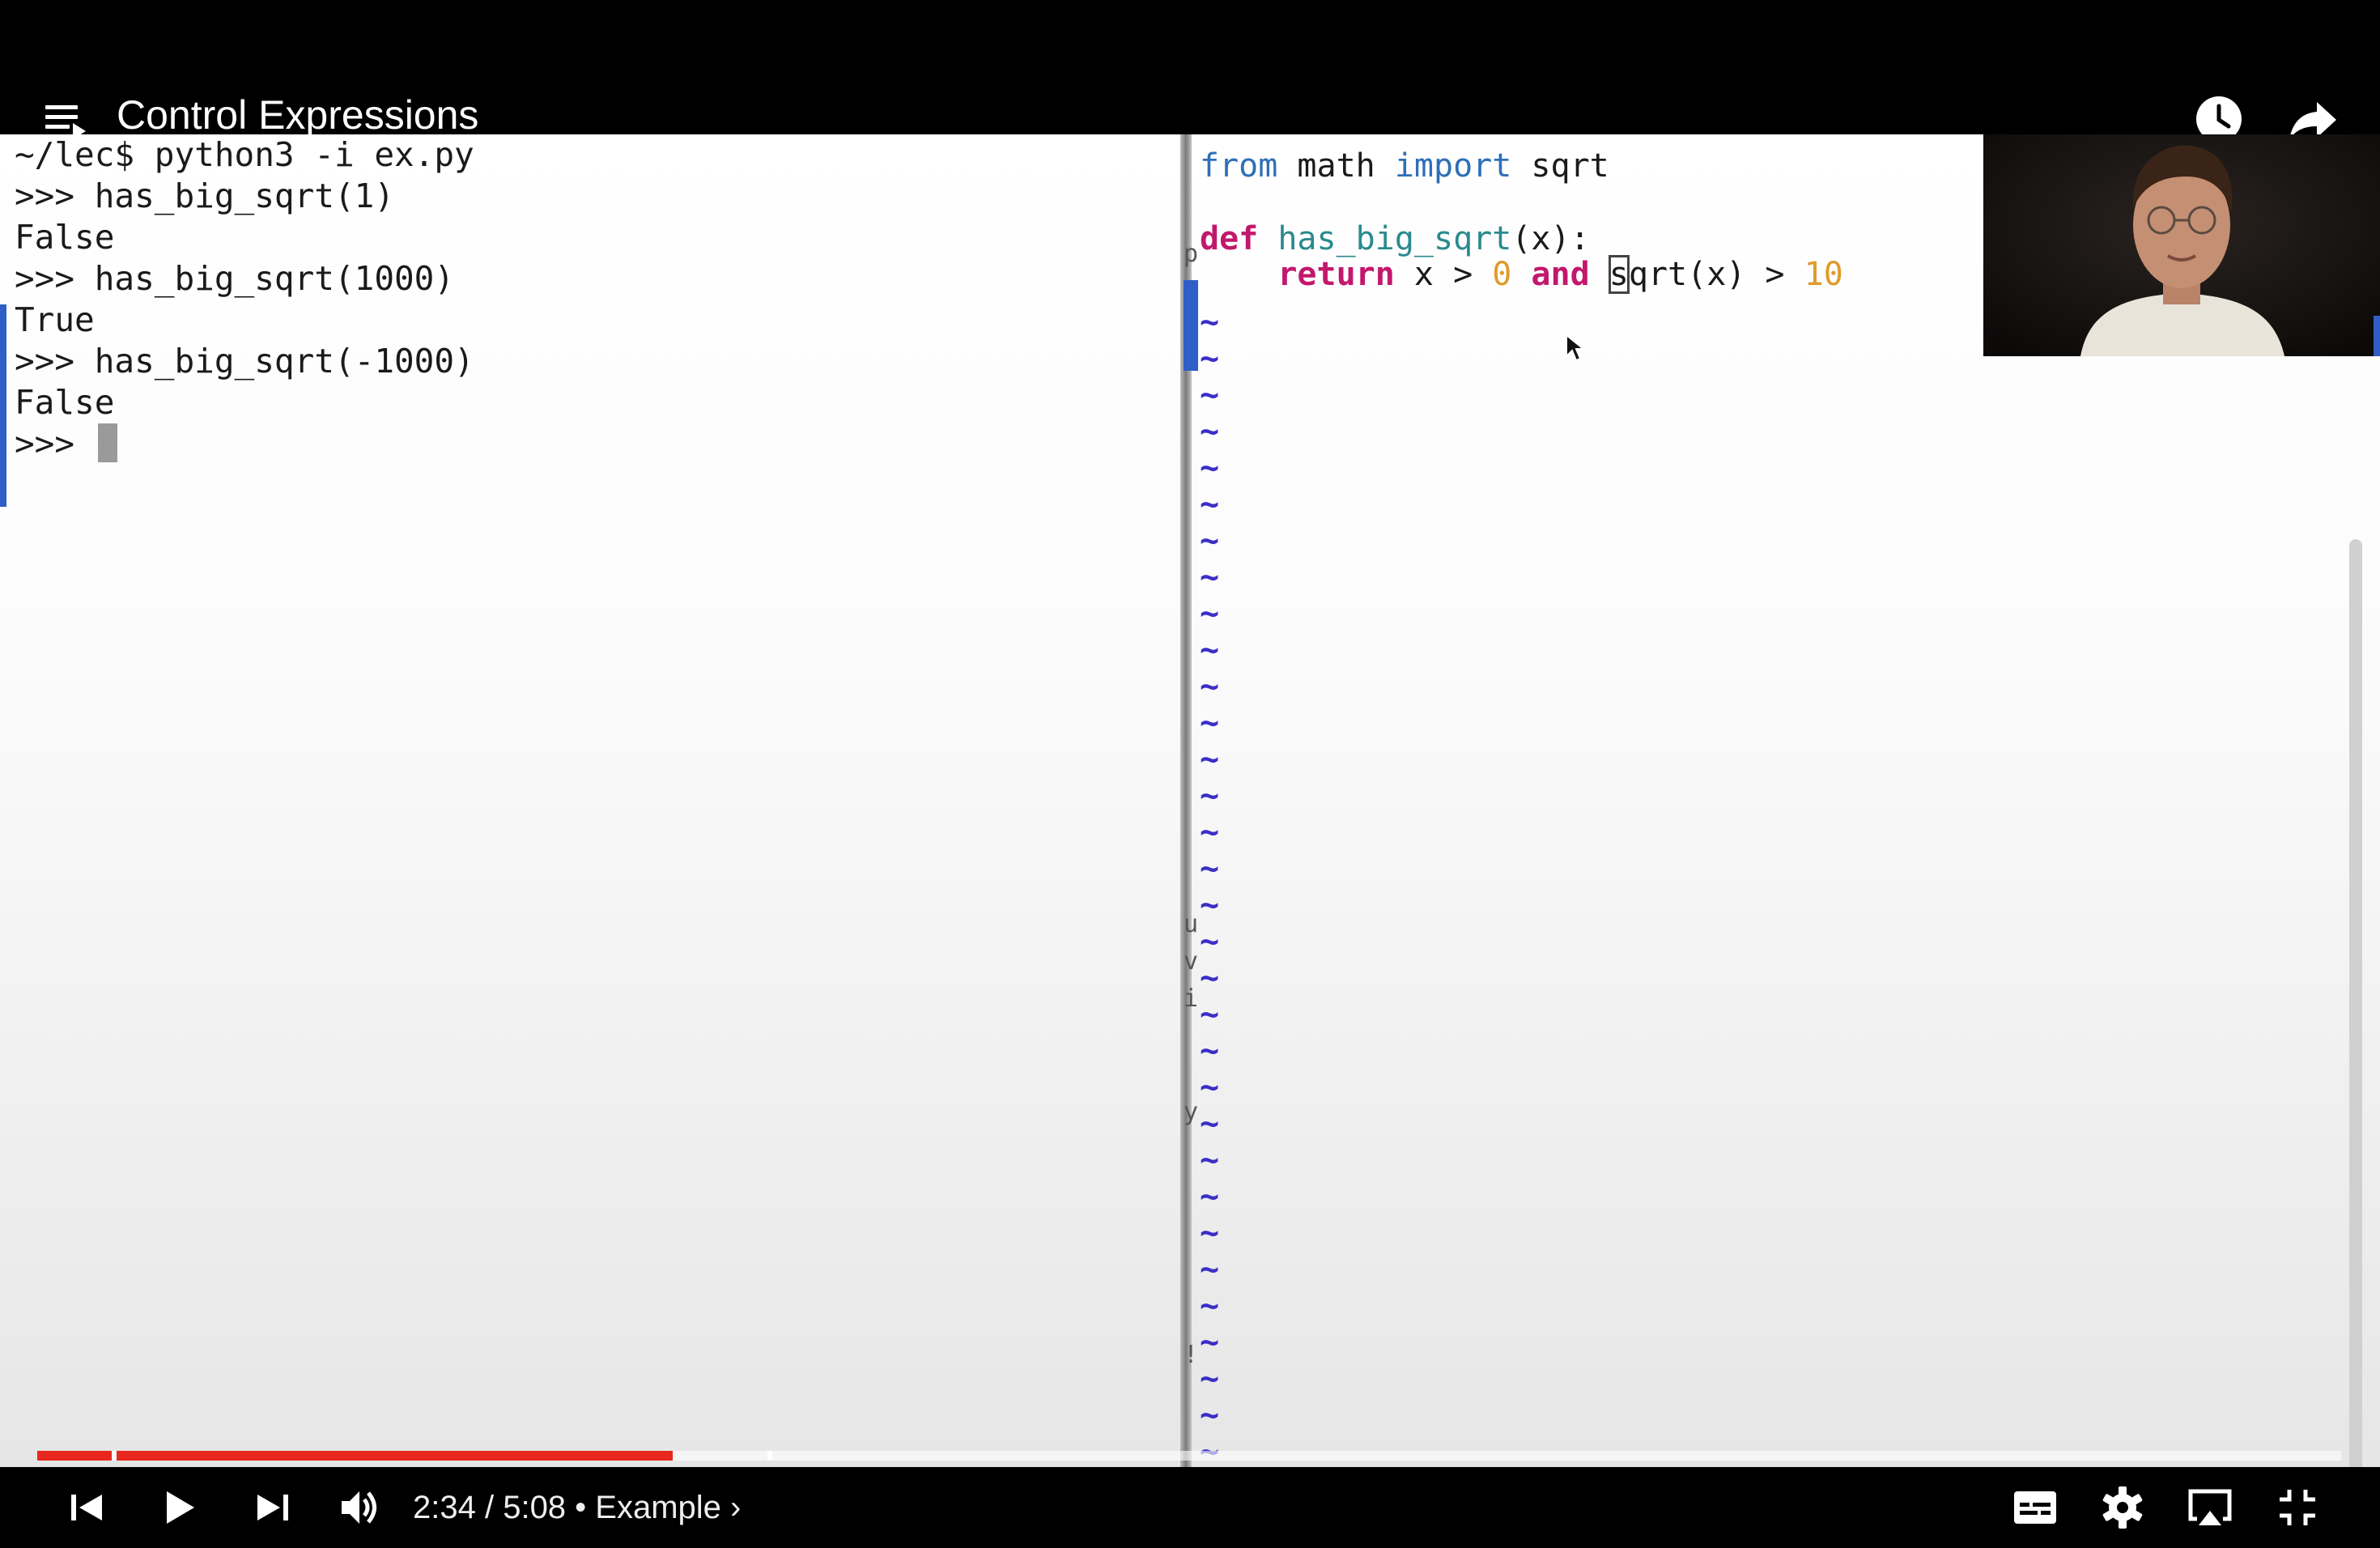 The image size is (2380, 1548). Describe the element at coordinates (1443, 274) in the screenshot. I see `expr-part: x >` at that location.